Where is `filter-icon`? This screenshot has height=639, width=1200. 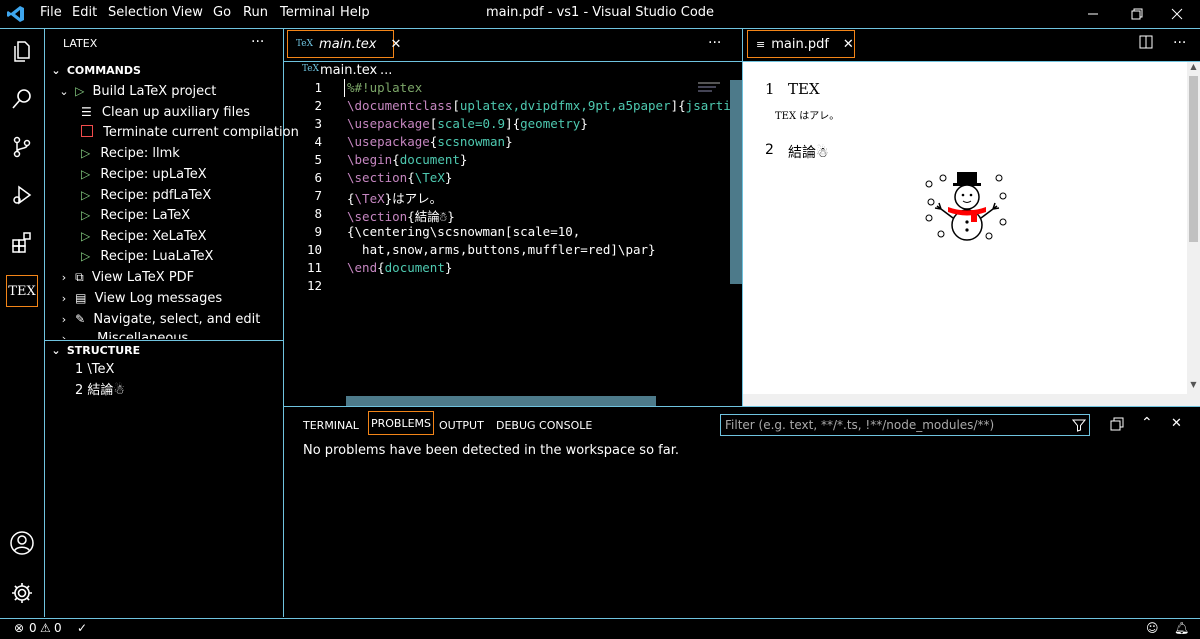
filter-icon is located at coordinates (1079, 427).